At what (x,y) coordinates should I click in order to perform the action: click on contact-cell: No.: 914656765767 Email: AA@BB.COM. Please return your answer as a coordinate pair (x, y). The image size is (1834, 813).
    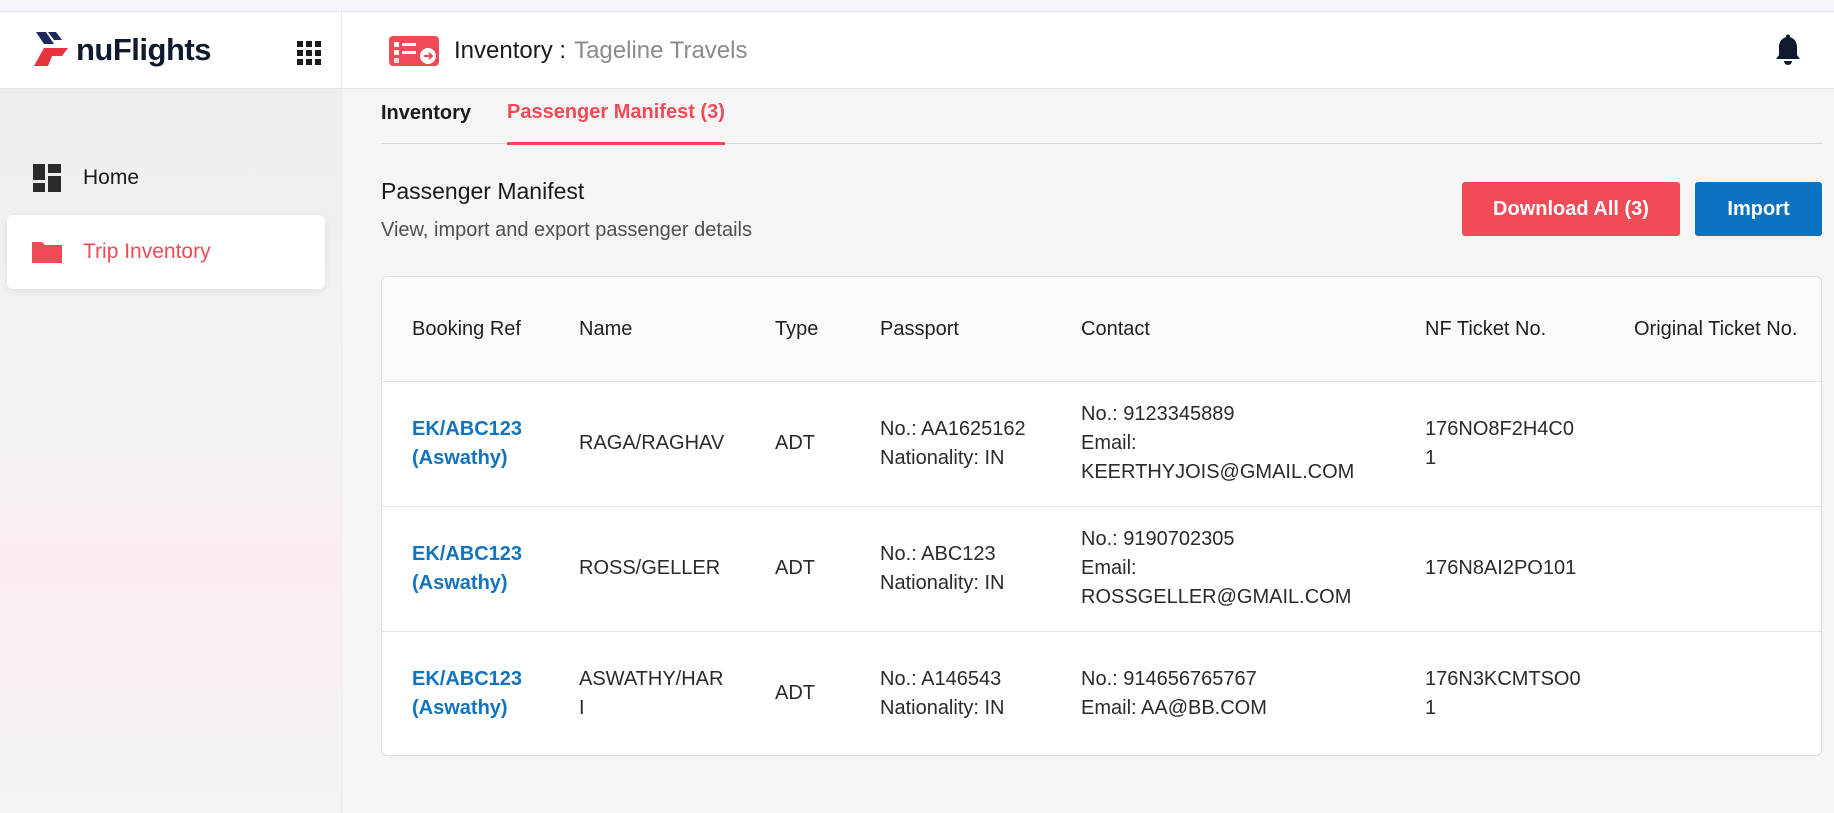
    Looking at the image, I should click on (1223, 693).